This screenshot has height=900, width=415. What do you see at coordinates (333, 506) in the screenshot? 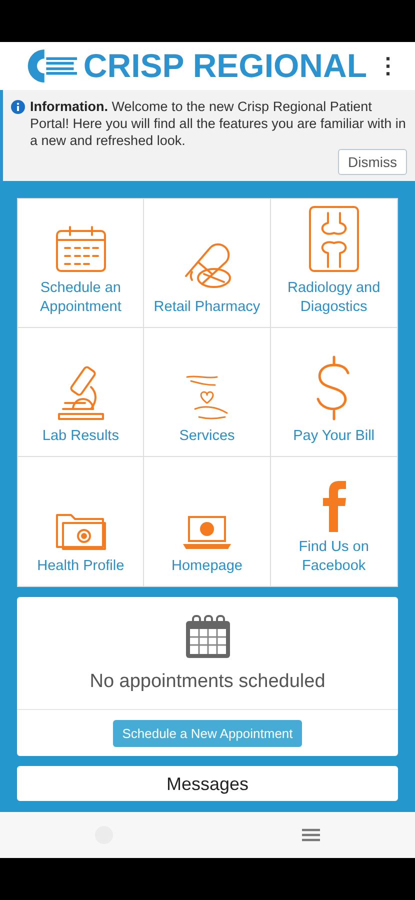
I see `facebook-icon` at bounding box center [333, 506].